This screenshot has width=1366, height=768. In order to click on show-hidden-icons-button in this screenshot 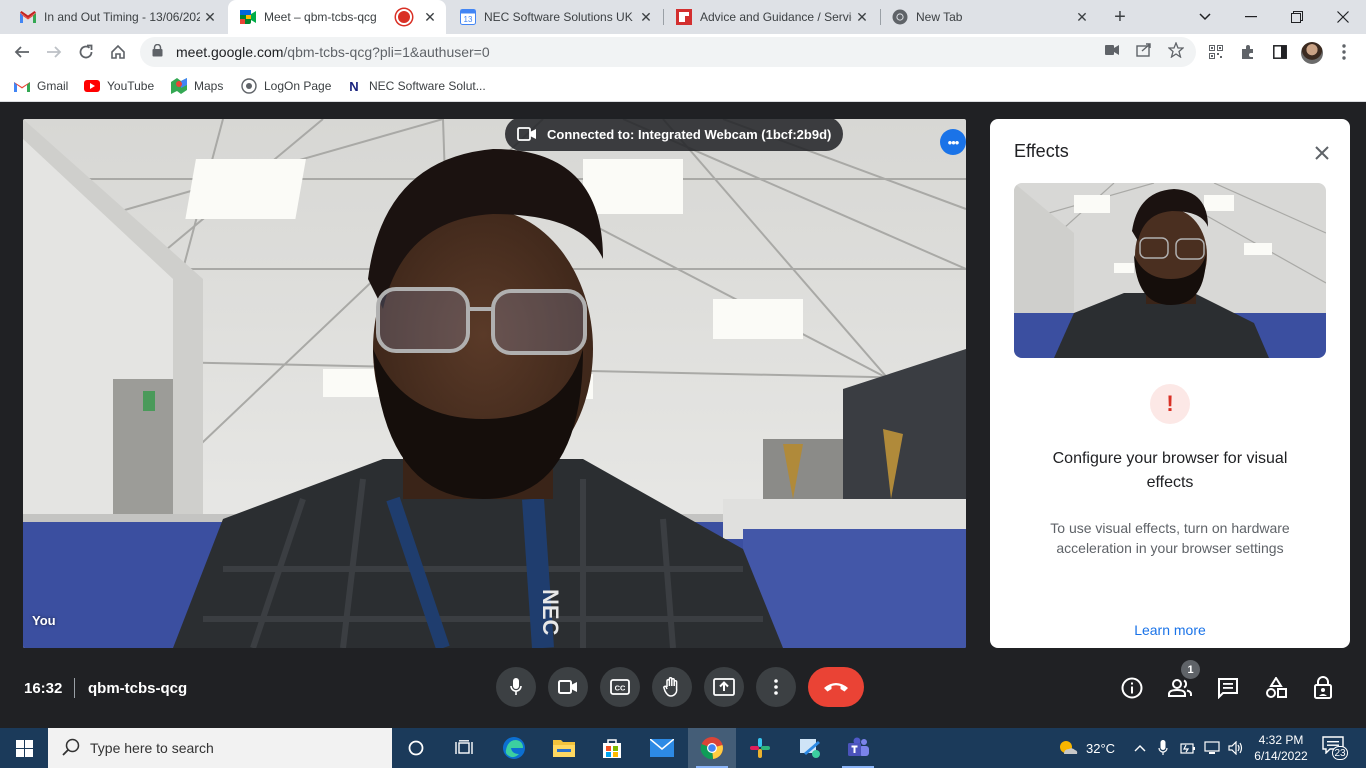, I will do `click(1140, 748)`.